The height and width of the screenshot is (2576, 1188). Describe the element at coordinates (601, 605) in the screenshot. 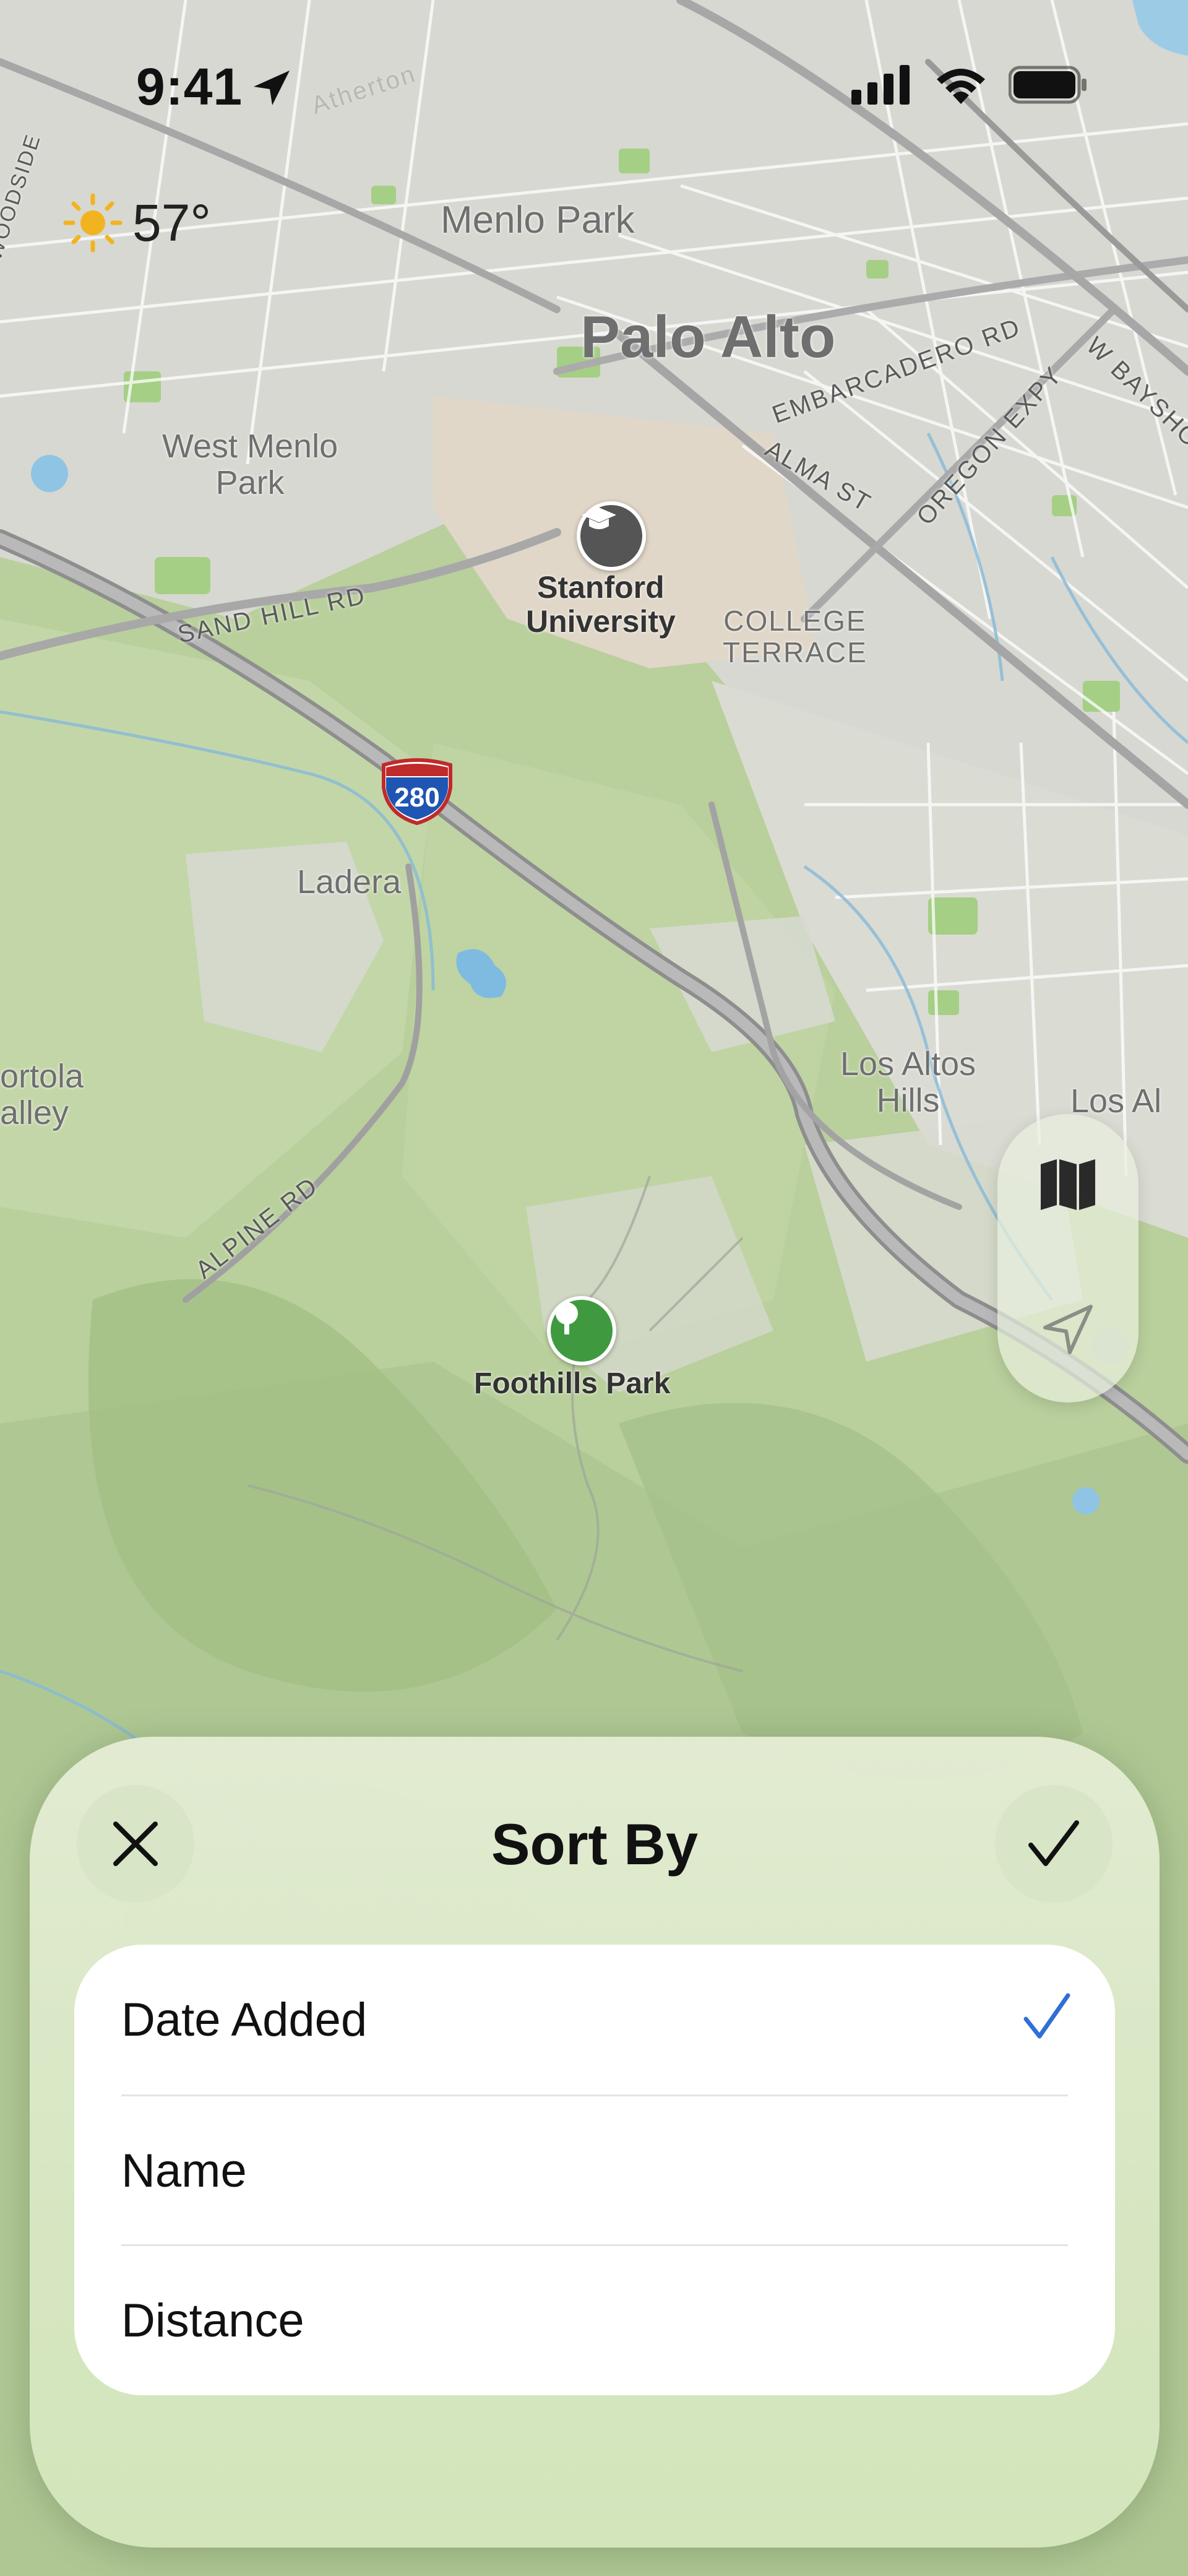

I see `place-label-stanford: Stanford University` at that location.